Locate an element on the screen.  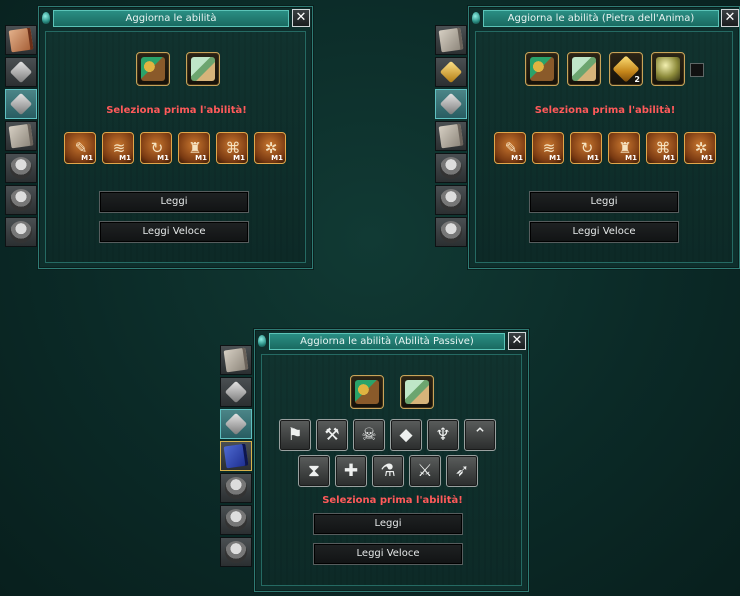
passive-slot-anvil: ⚔ is located at coordinates (425, 471).